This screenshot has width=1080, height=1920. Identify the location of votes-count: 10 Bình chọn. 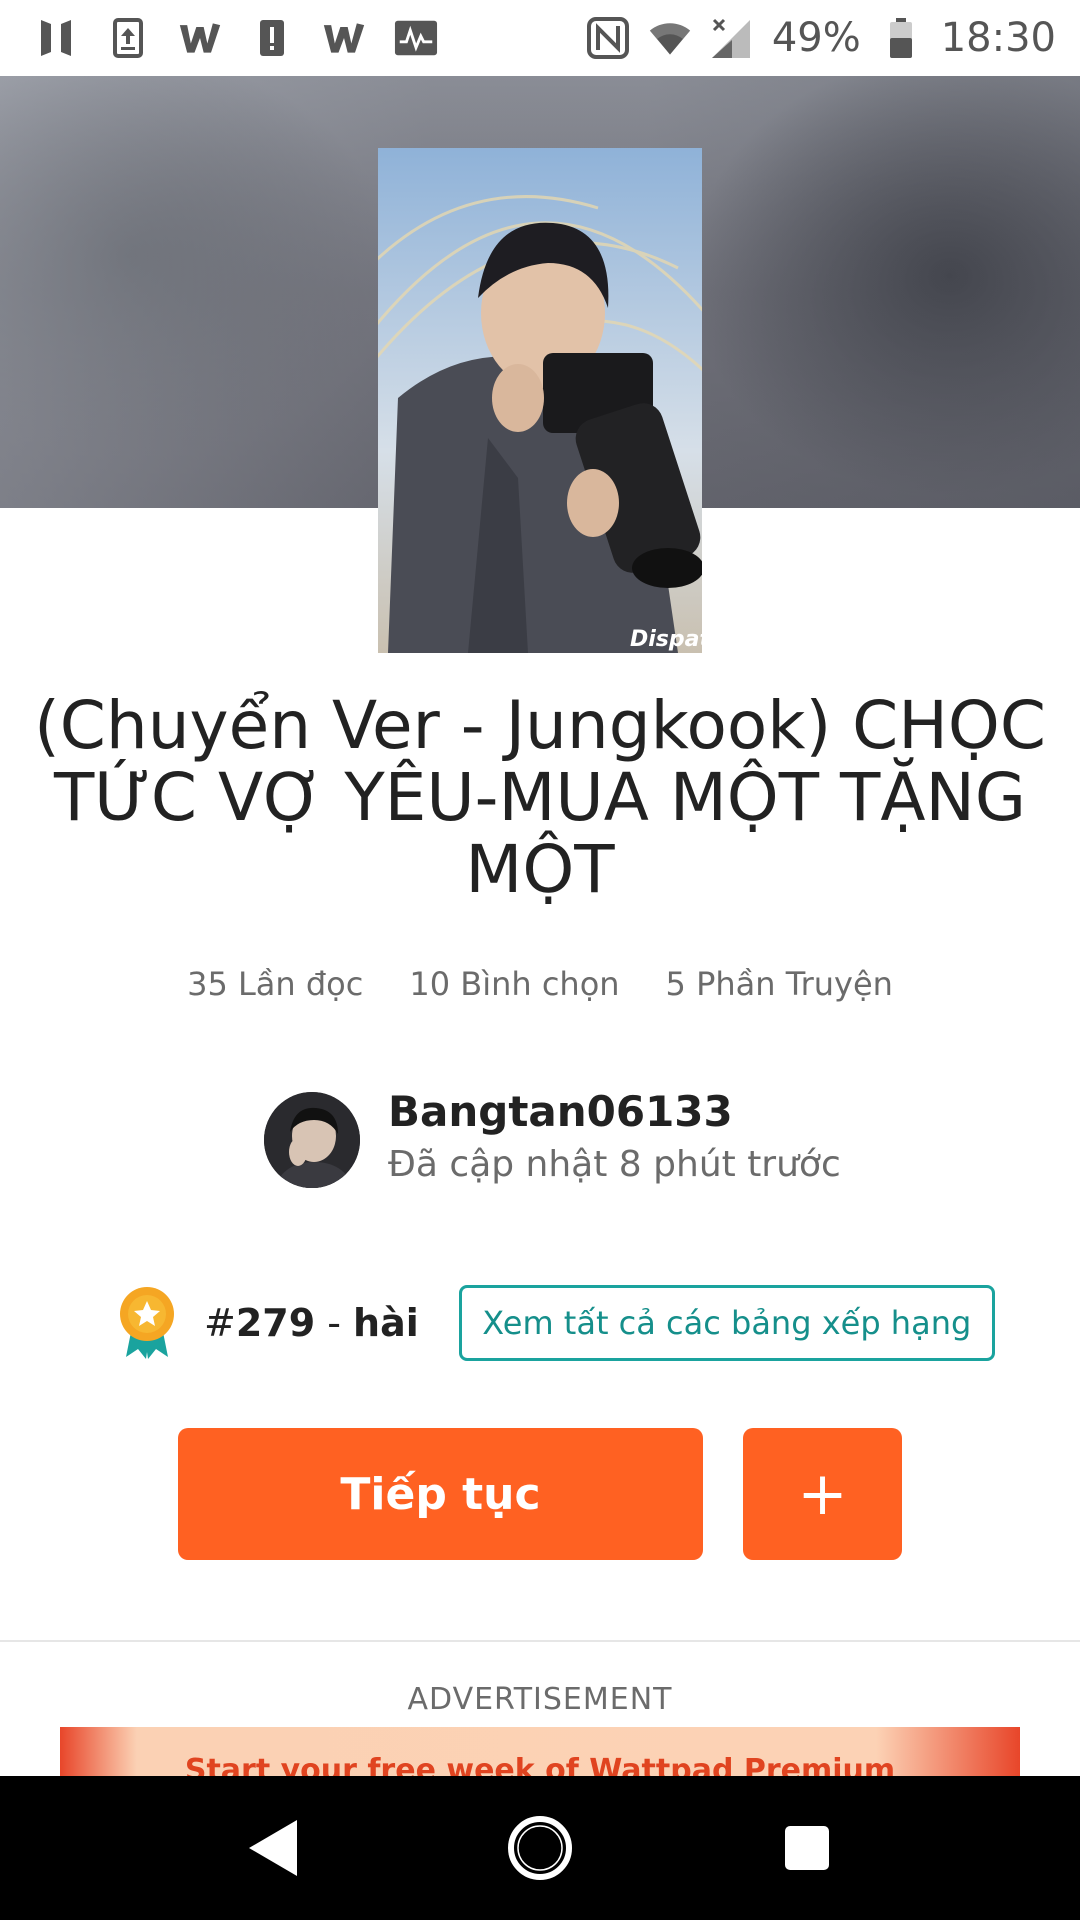
(514, 984).